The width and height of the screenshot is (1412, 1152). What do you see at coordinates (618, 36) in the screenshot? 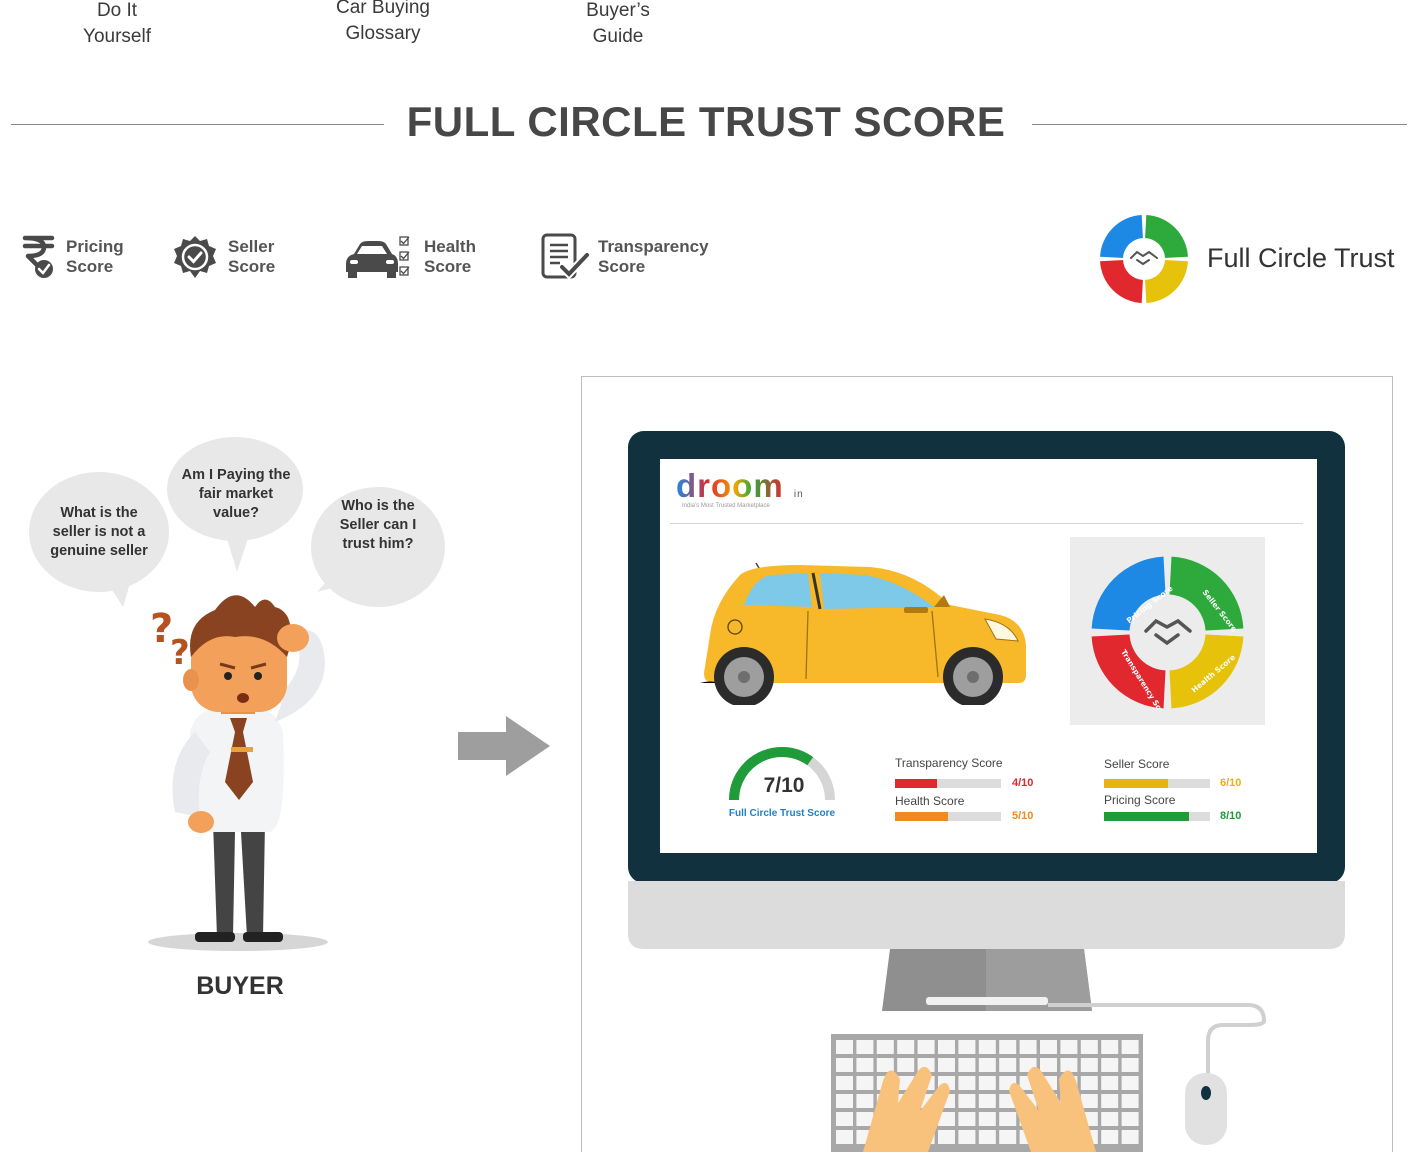
I see `nav-label-line2: Guide` at bounding box center [618, 36].